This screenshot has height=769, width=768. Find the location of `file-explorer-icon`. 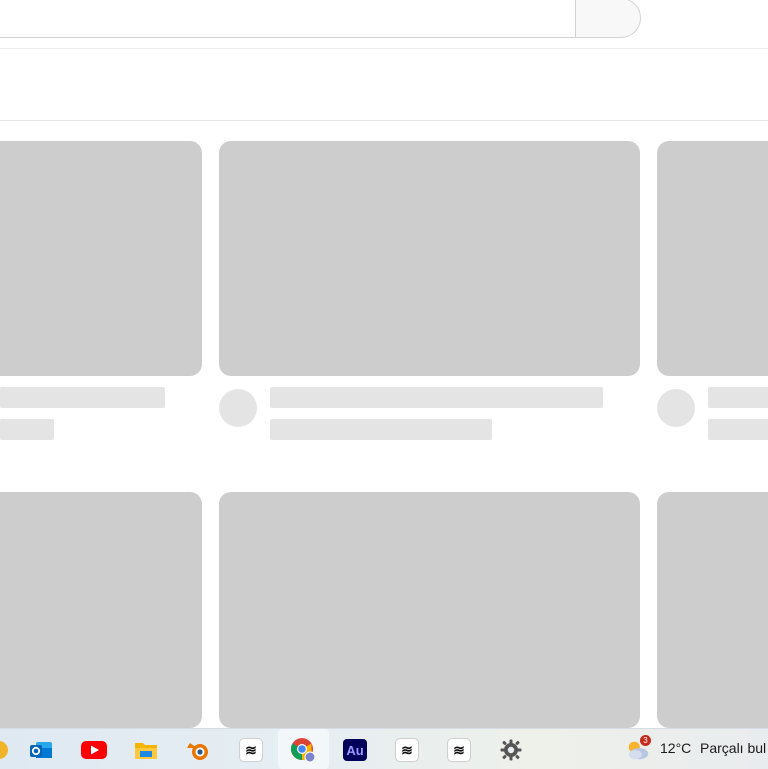

file-explorer-icon is located at coordinates (146, 750).